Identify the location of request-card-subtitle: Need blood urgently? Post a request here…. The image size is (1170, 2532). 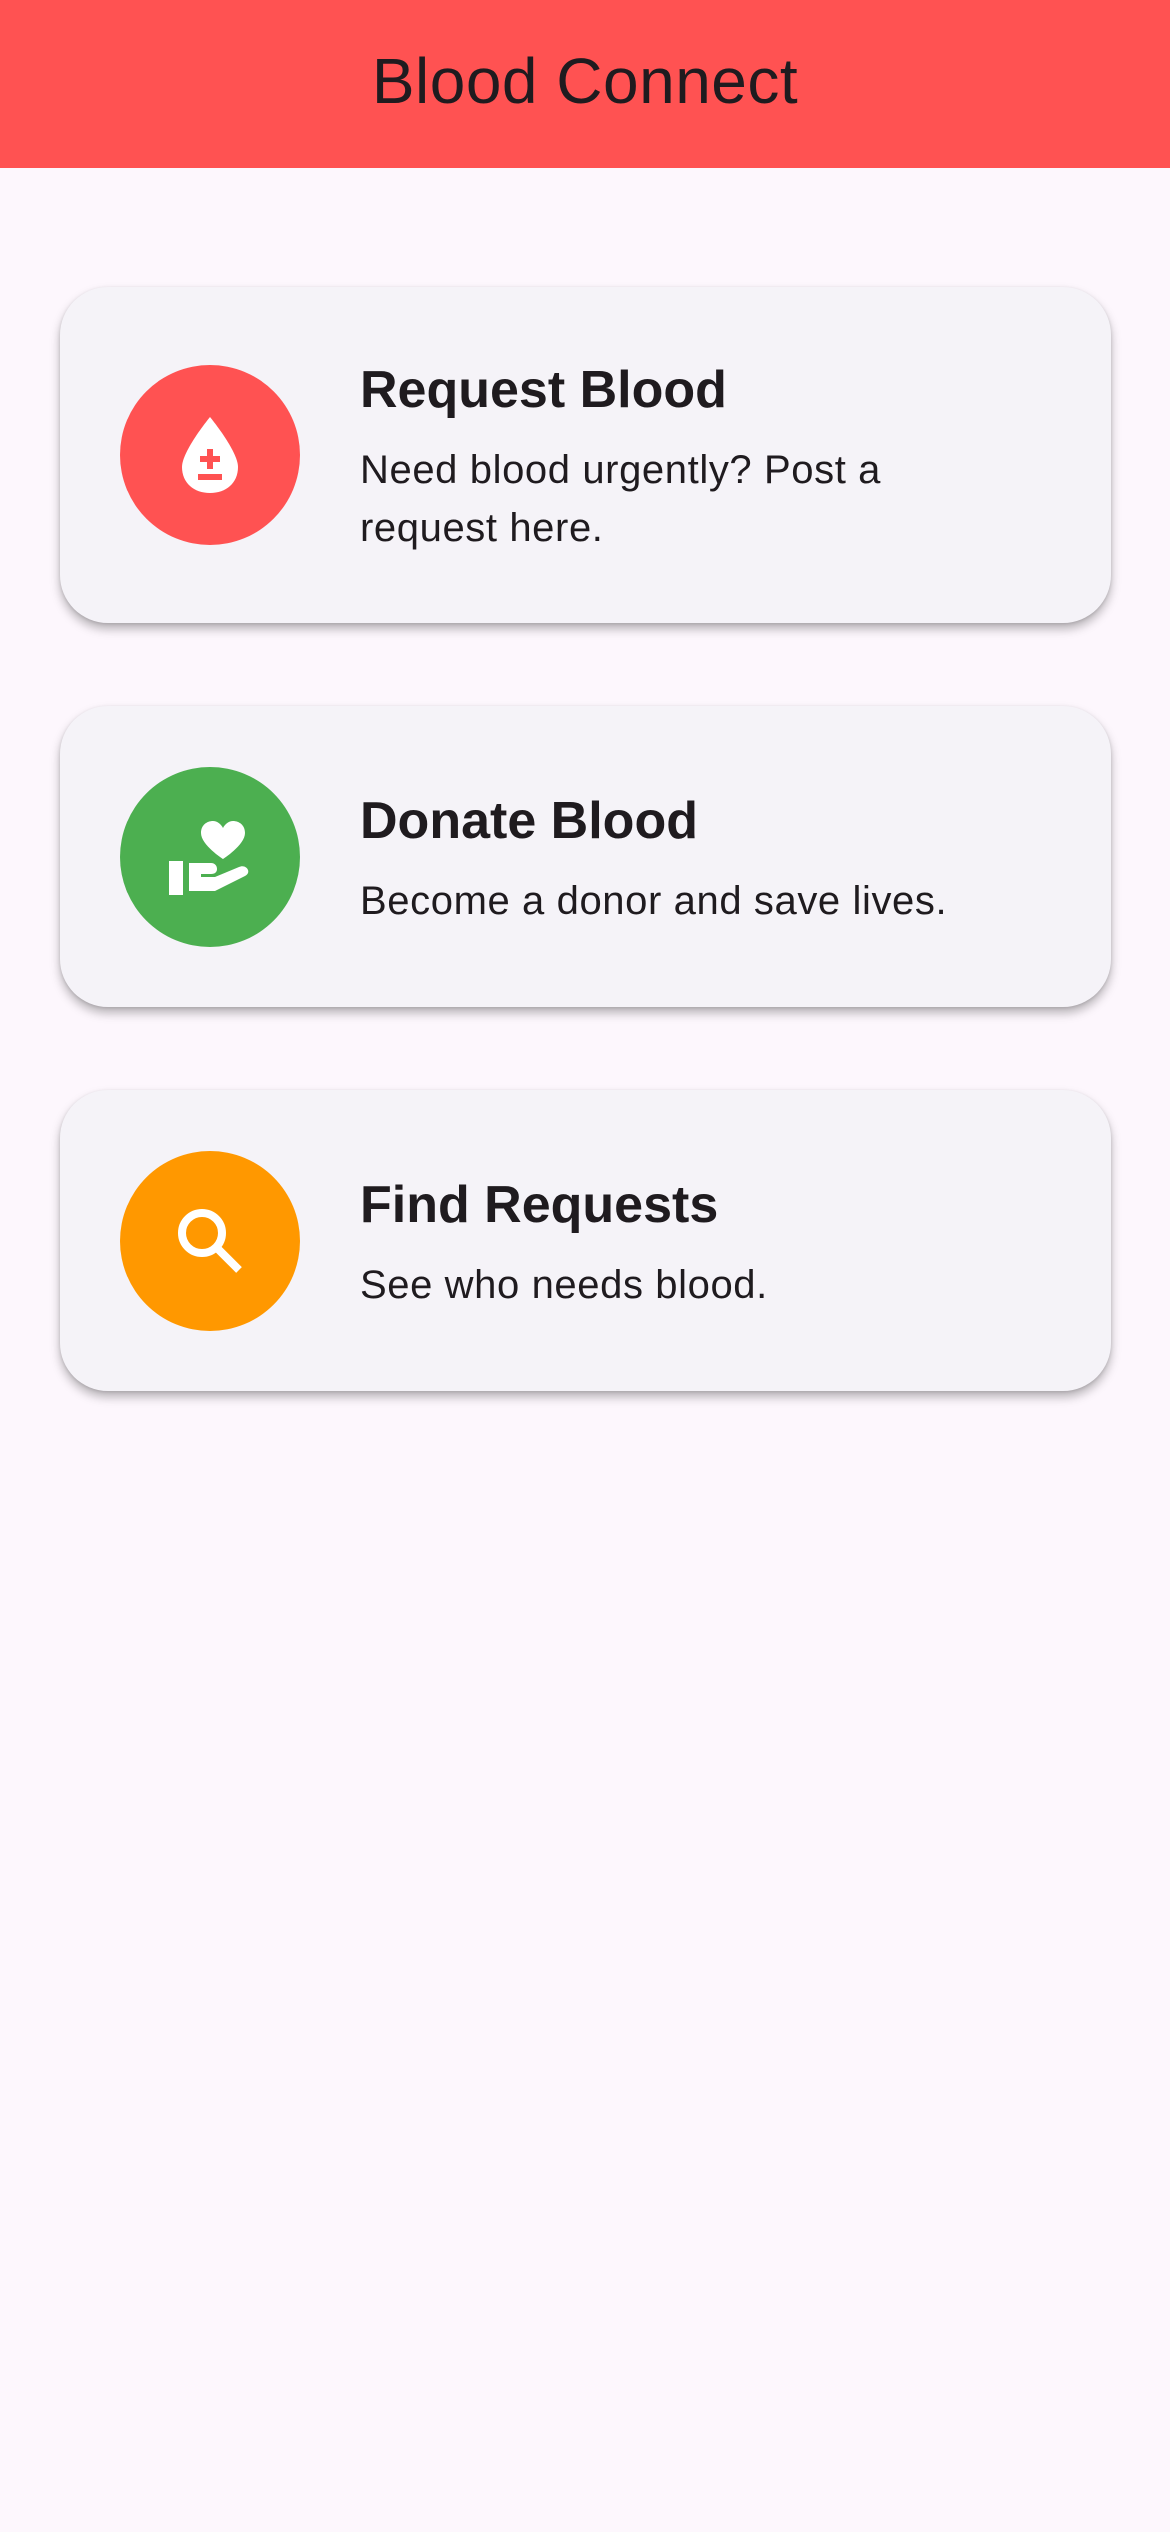
(620, 499).